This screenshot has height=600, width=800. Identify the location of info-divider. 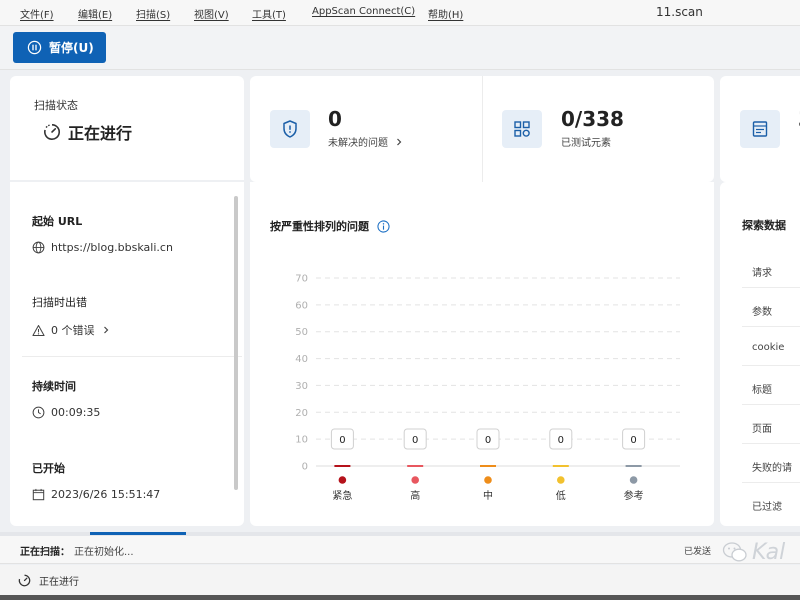
(132, 356).